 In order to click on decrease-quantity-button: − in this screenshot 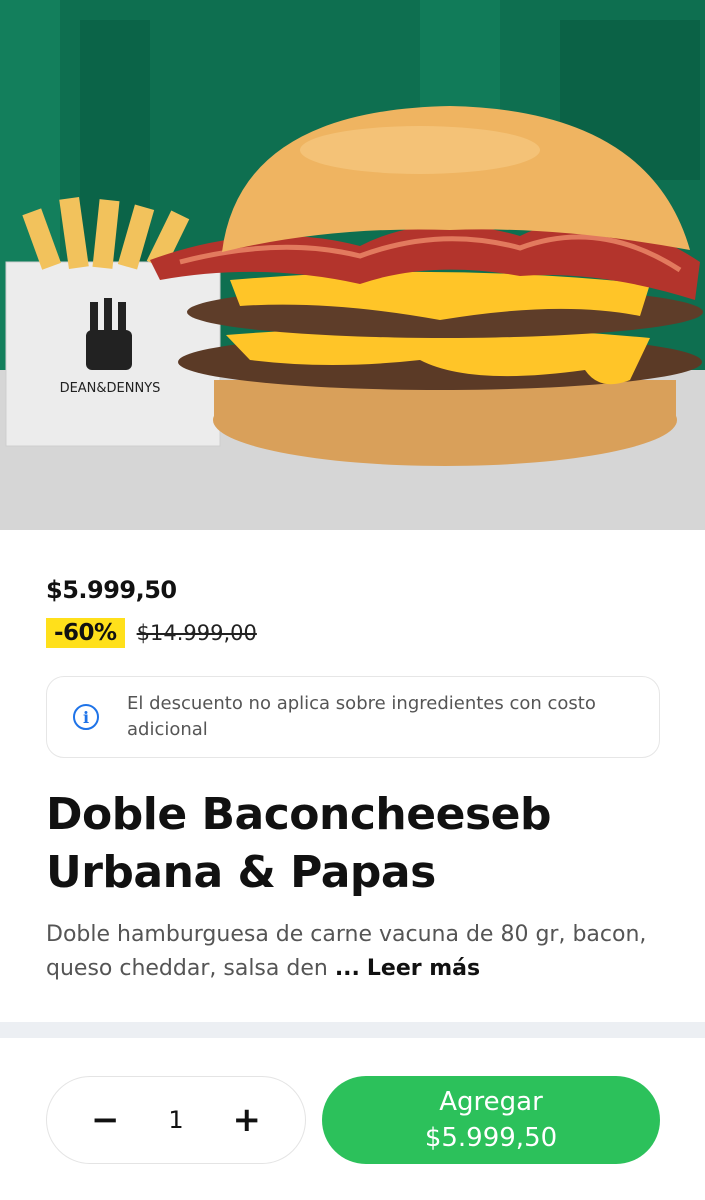, I will do `click(105, 1120)`.